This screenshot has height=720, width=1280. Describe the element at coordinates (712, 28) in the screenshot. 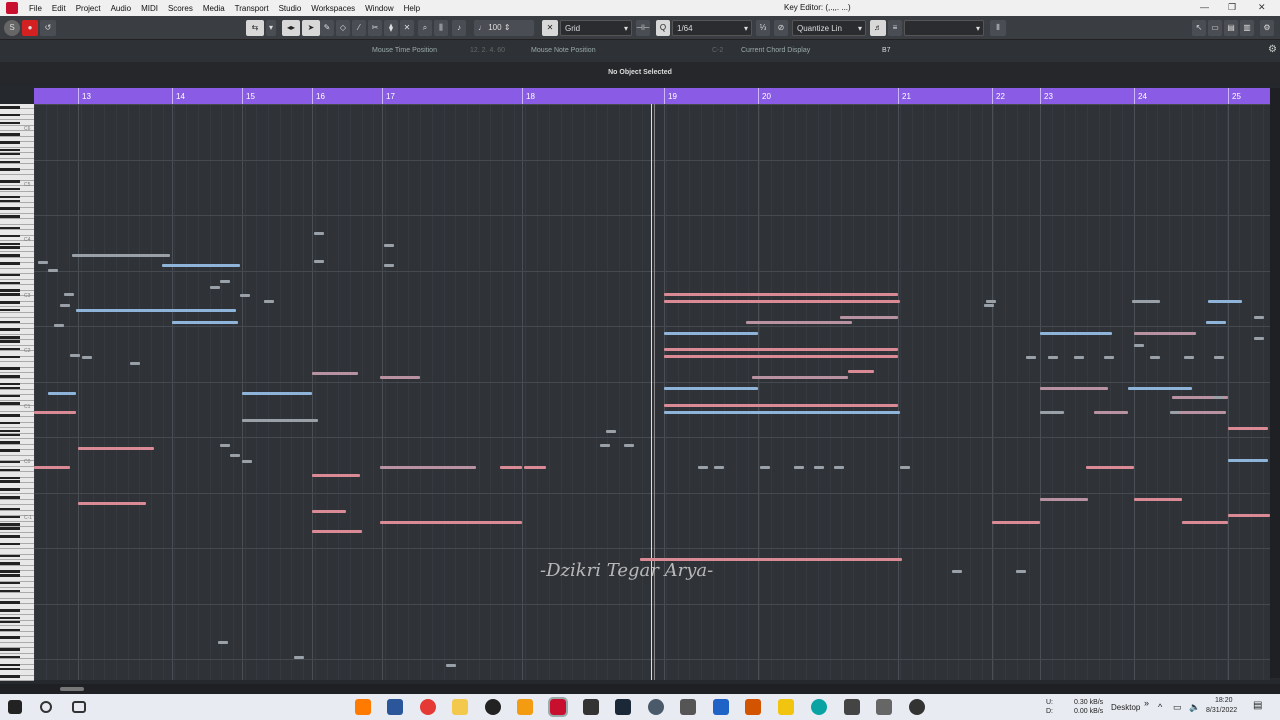

I see `grid-value-select: 1/64 ▾` at that location.